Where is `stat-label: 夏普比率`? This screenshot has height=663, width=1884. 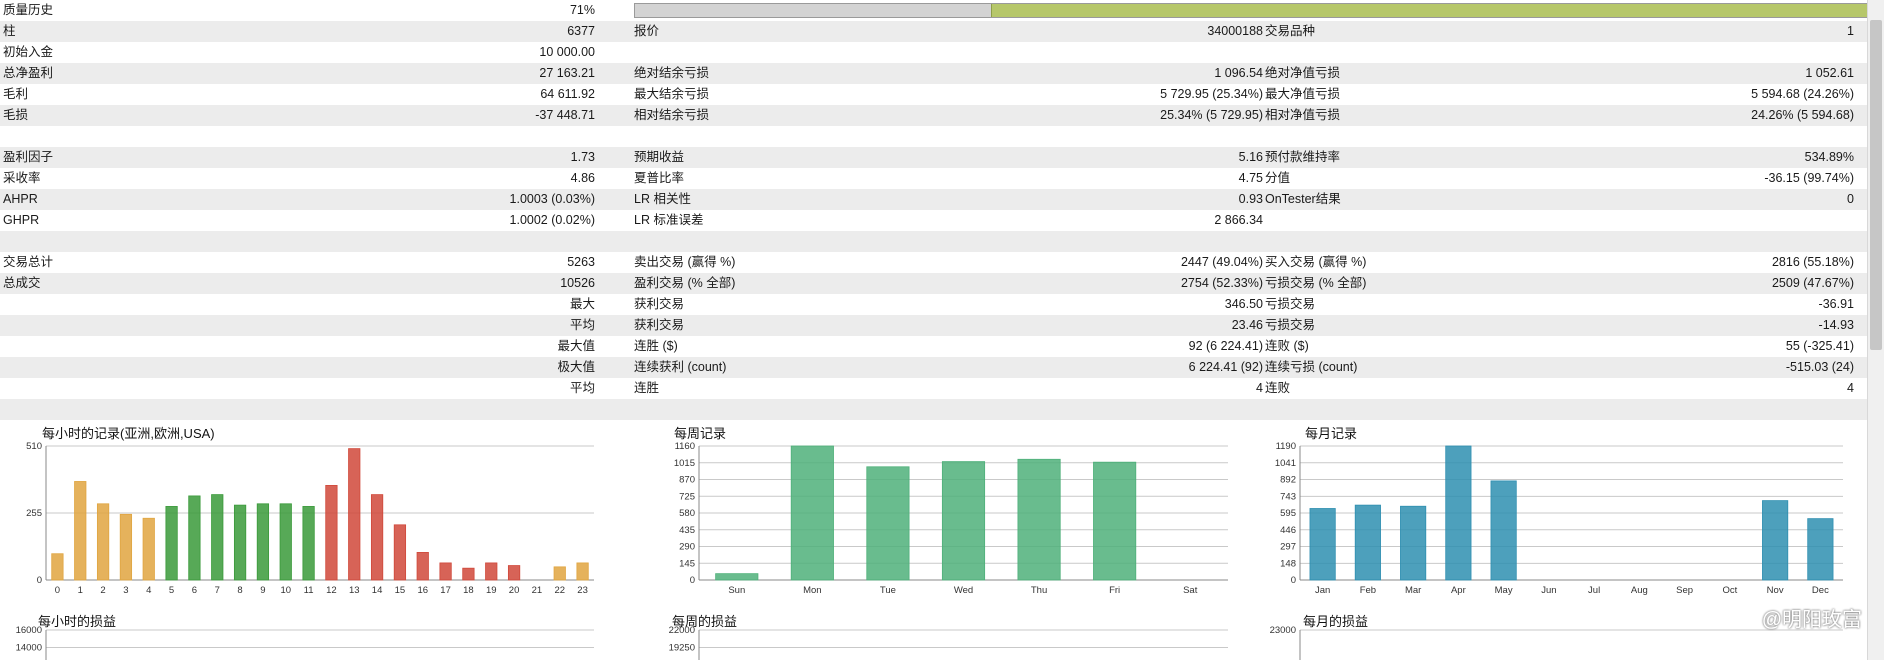 stat-label: 夏普比率 is located at coordinates (659, 178).